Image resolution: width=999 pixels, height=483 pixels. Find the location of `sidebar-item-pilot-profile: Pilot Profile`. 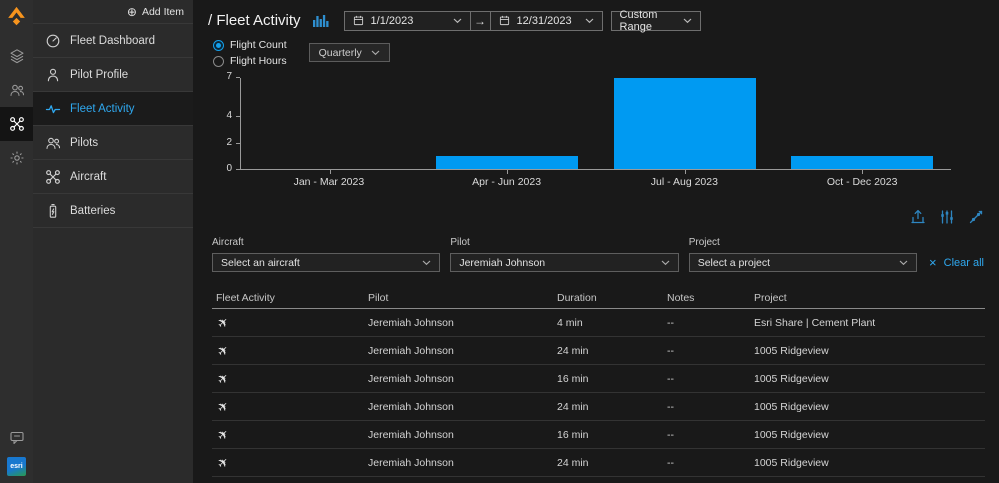

sidebar-item-pilot-profile: Pilot Profile is located at coordinates (113, 74).